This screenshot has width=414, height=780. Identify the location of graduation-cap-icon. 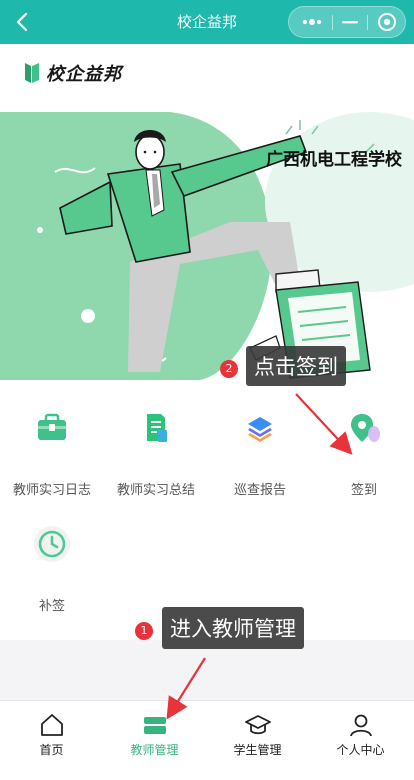
(258, 725).